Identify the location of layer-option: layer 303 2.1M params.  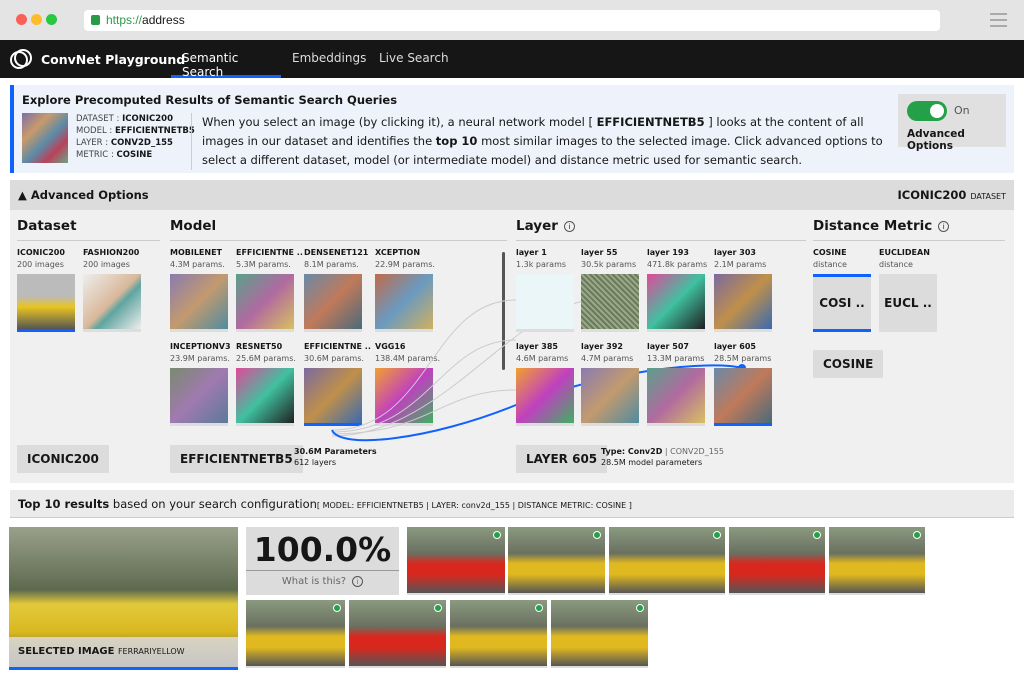
(744, 290).